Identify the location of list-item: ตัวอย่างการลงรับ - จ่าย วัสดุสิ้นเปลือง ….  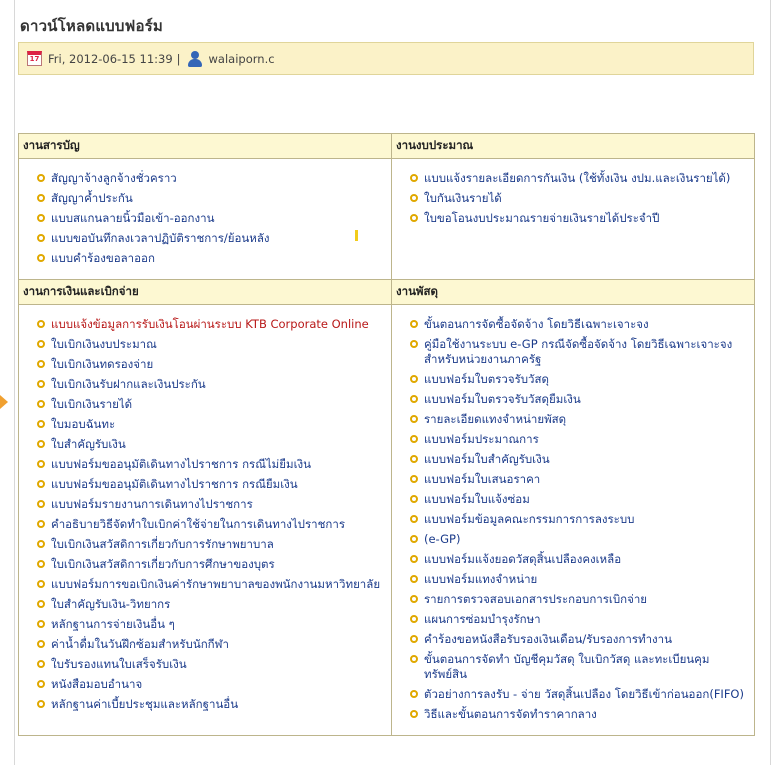
(577, 694).